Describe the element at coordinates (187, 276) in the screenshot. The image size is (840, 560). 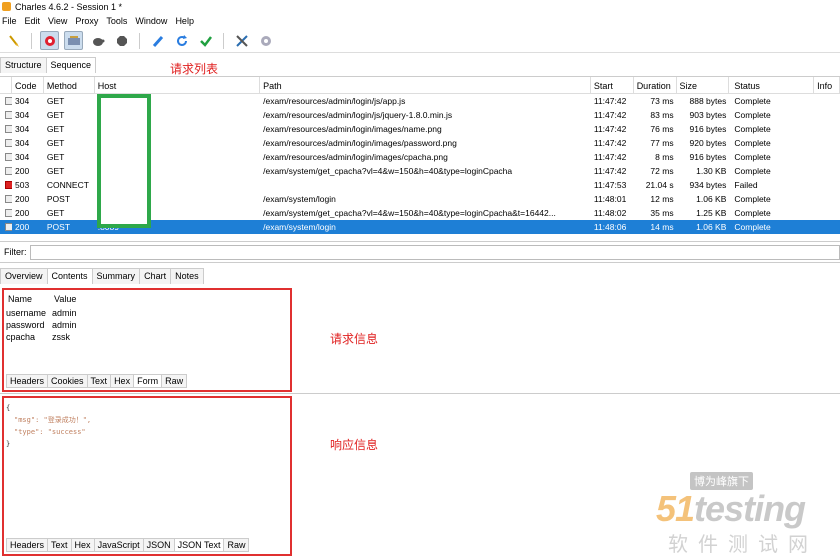
I see `tab-notes: Notes` at that location.